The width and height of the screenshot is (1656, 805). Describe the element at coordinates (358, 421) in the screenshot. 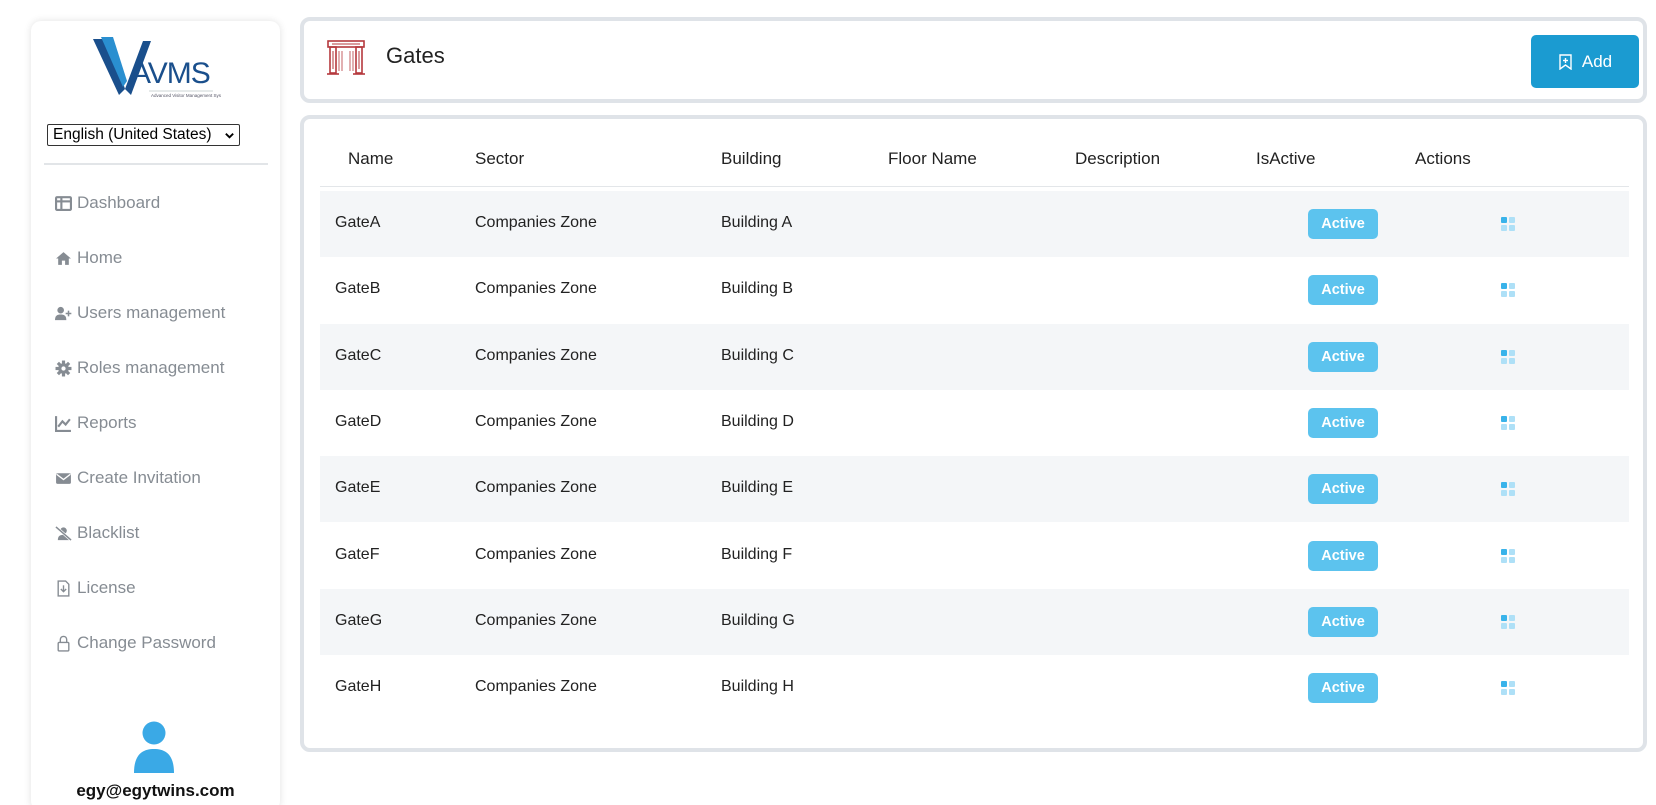

I see `cell-name: GateD` at that location.